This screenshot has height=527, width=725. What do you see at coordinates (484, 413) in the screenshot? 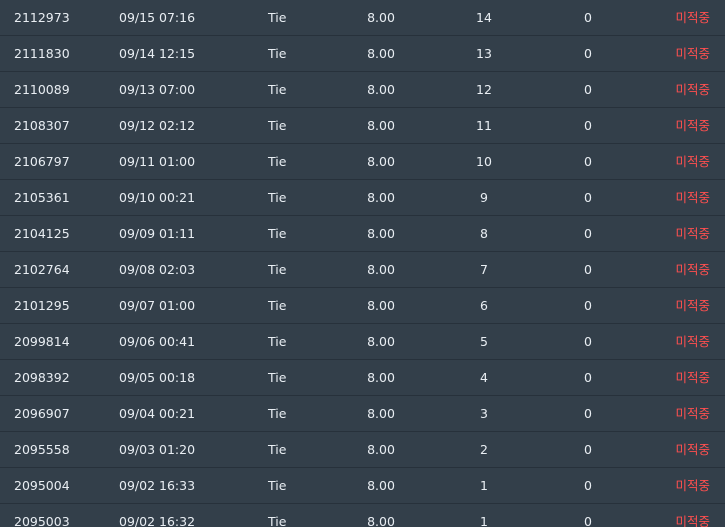
I see `bet-round: 3` at bounding box center [484, 413].